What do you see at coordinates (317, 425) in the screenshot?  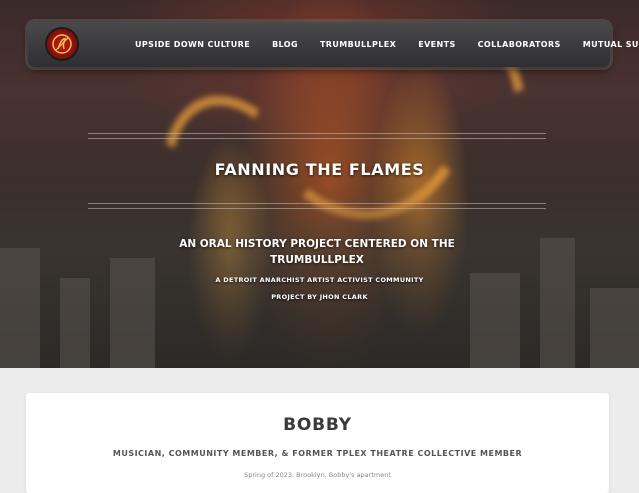 I see `person-name: BOBBY` at bounding box center [317, 425].